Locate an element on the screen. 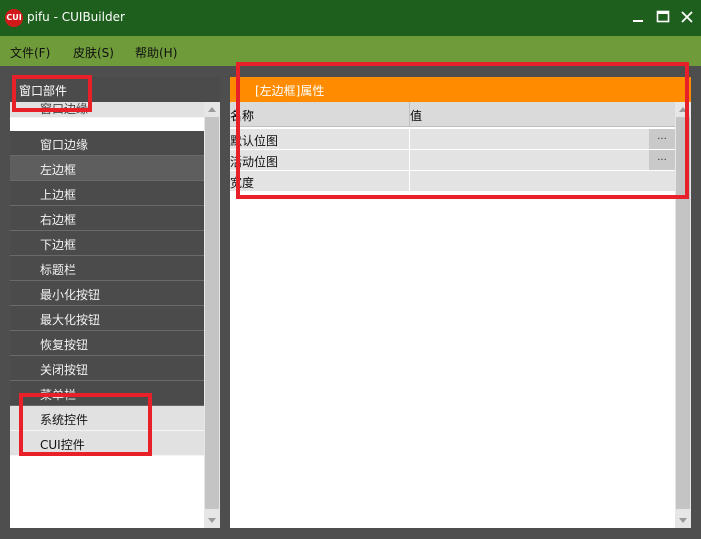  list-item-bottom-border: 下边框 is located at coordinates (107, 243).